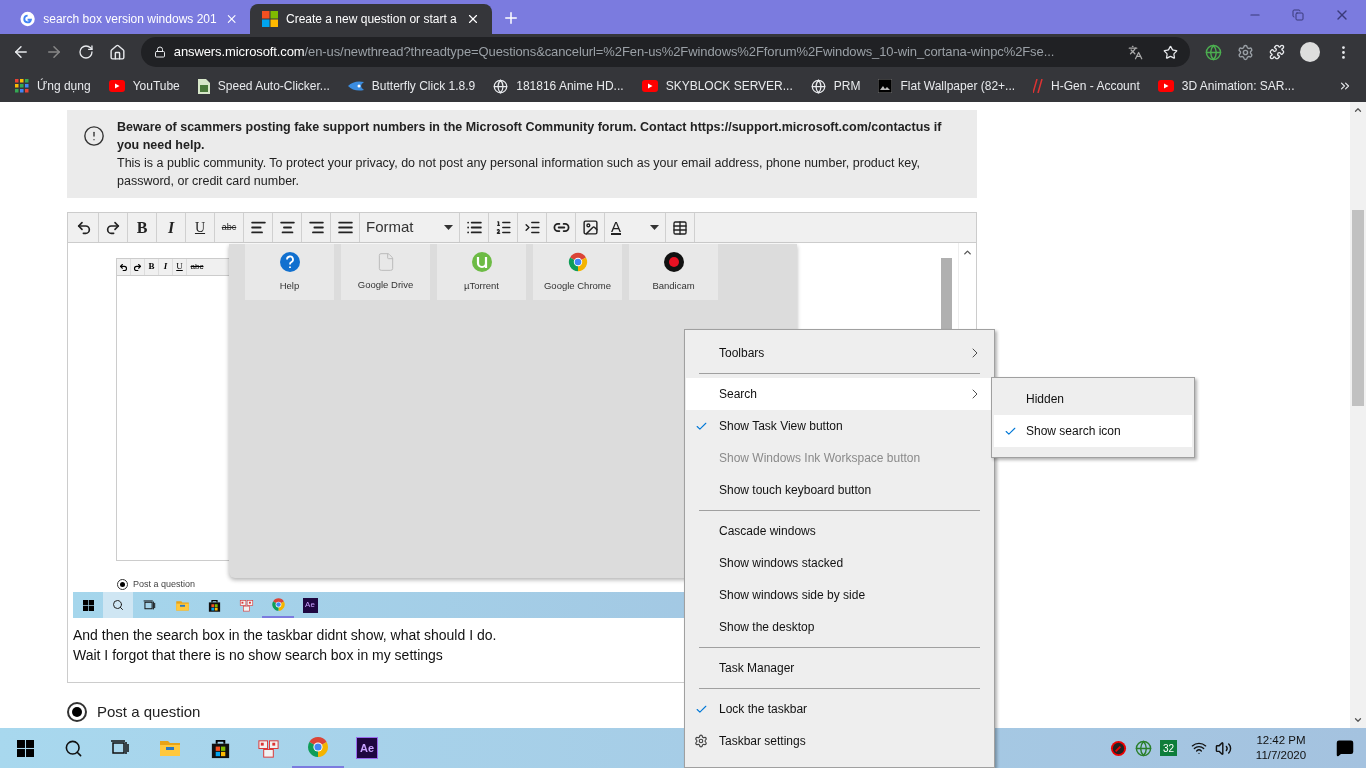 This screenshot has width=1366, height=768. Describe the element at coordinates (839, 490) in the screenshot. I see `menu-item: Show touch keyboard button` at that location.